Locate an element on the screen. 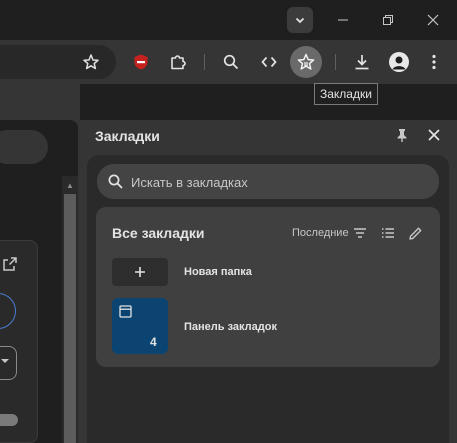 The image size is (457, 443). code-icon is located at coordinates (269, 62).